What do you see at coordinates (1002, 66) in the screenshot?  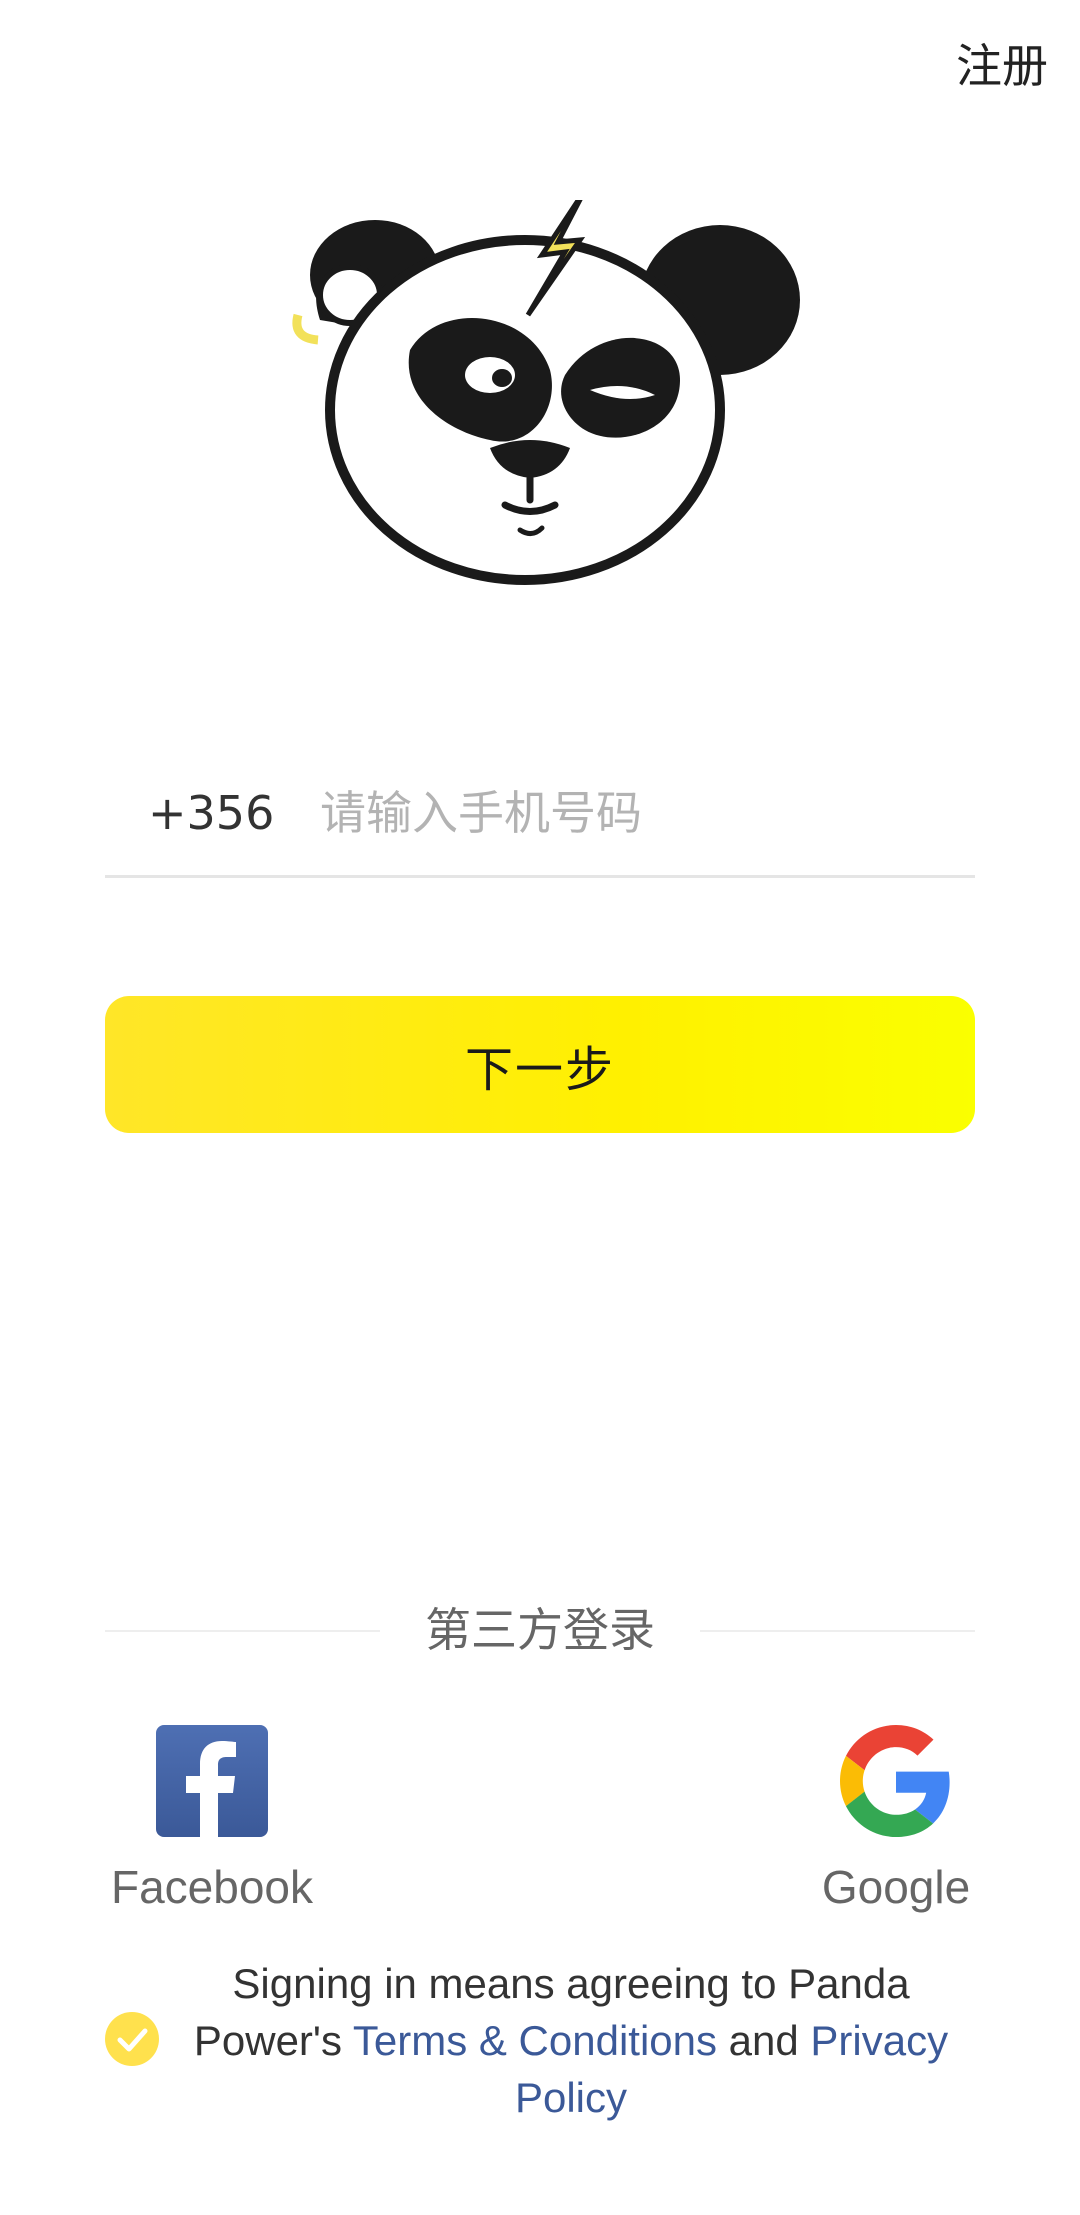 I see `register-link: 注册` at bounding box center [1002, 66].